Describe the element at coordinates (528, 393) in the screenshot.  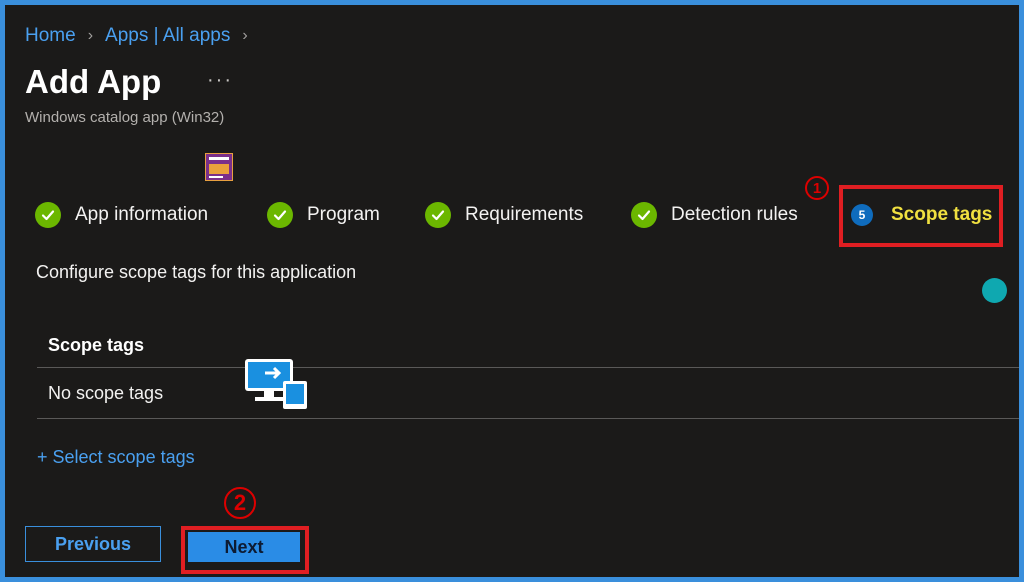
I see `table-row: No scope tags` at that location.